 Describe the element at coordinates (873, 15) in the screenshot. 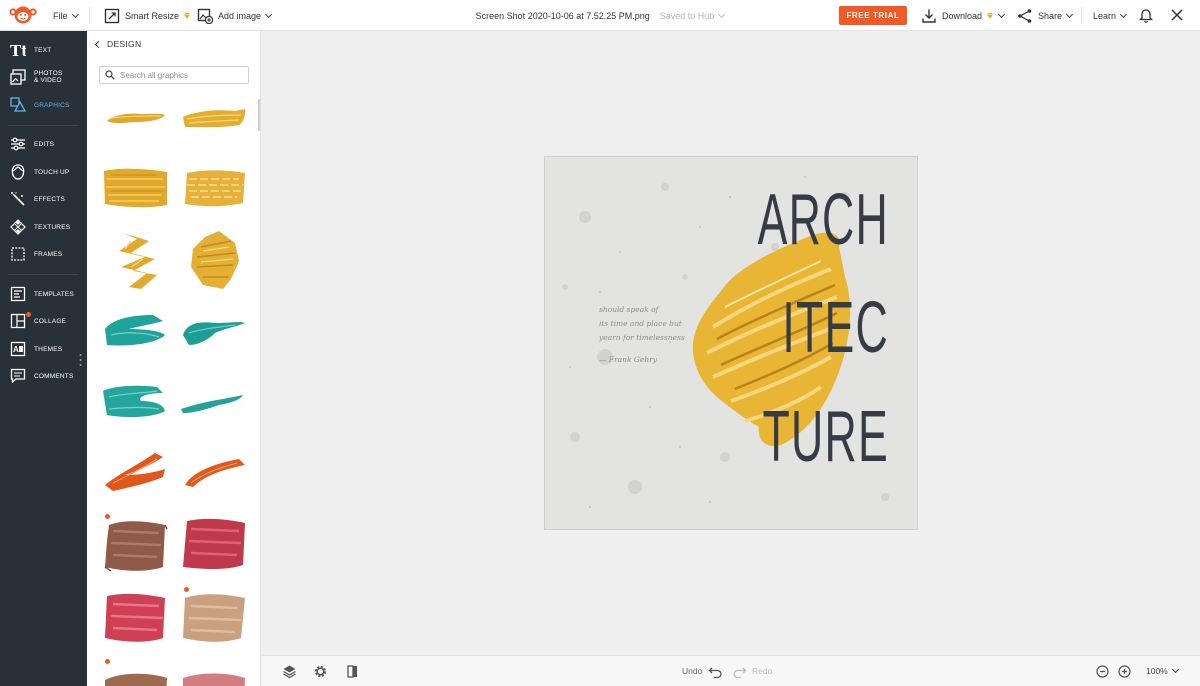

I see `free-trial-button: FREE TRIAL` at that location.